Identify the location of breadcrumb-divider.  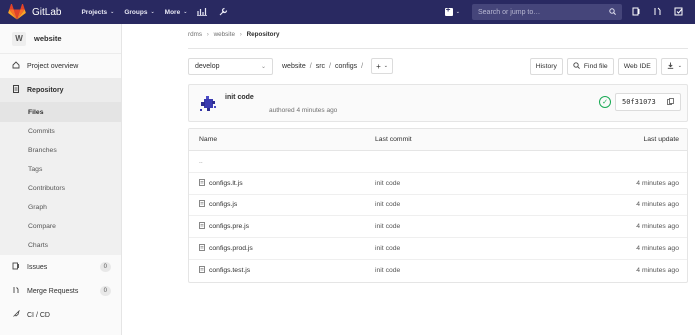
(438, 48).